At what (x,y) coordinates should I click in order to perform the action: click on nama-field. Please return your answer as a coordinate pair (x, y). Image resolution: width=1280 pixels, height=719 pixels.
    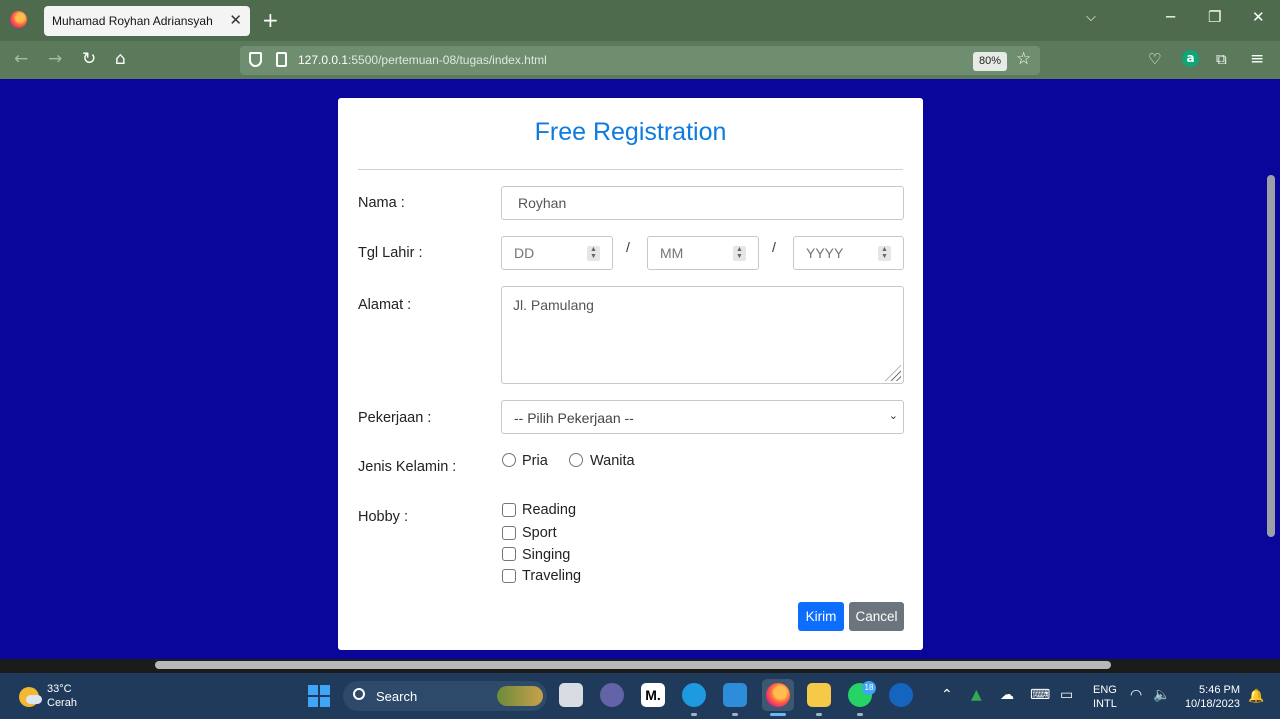
    Looking at the image, I should click on (702, 203).